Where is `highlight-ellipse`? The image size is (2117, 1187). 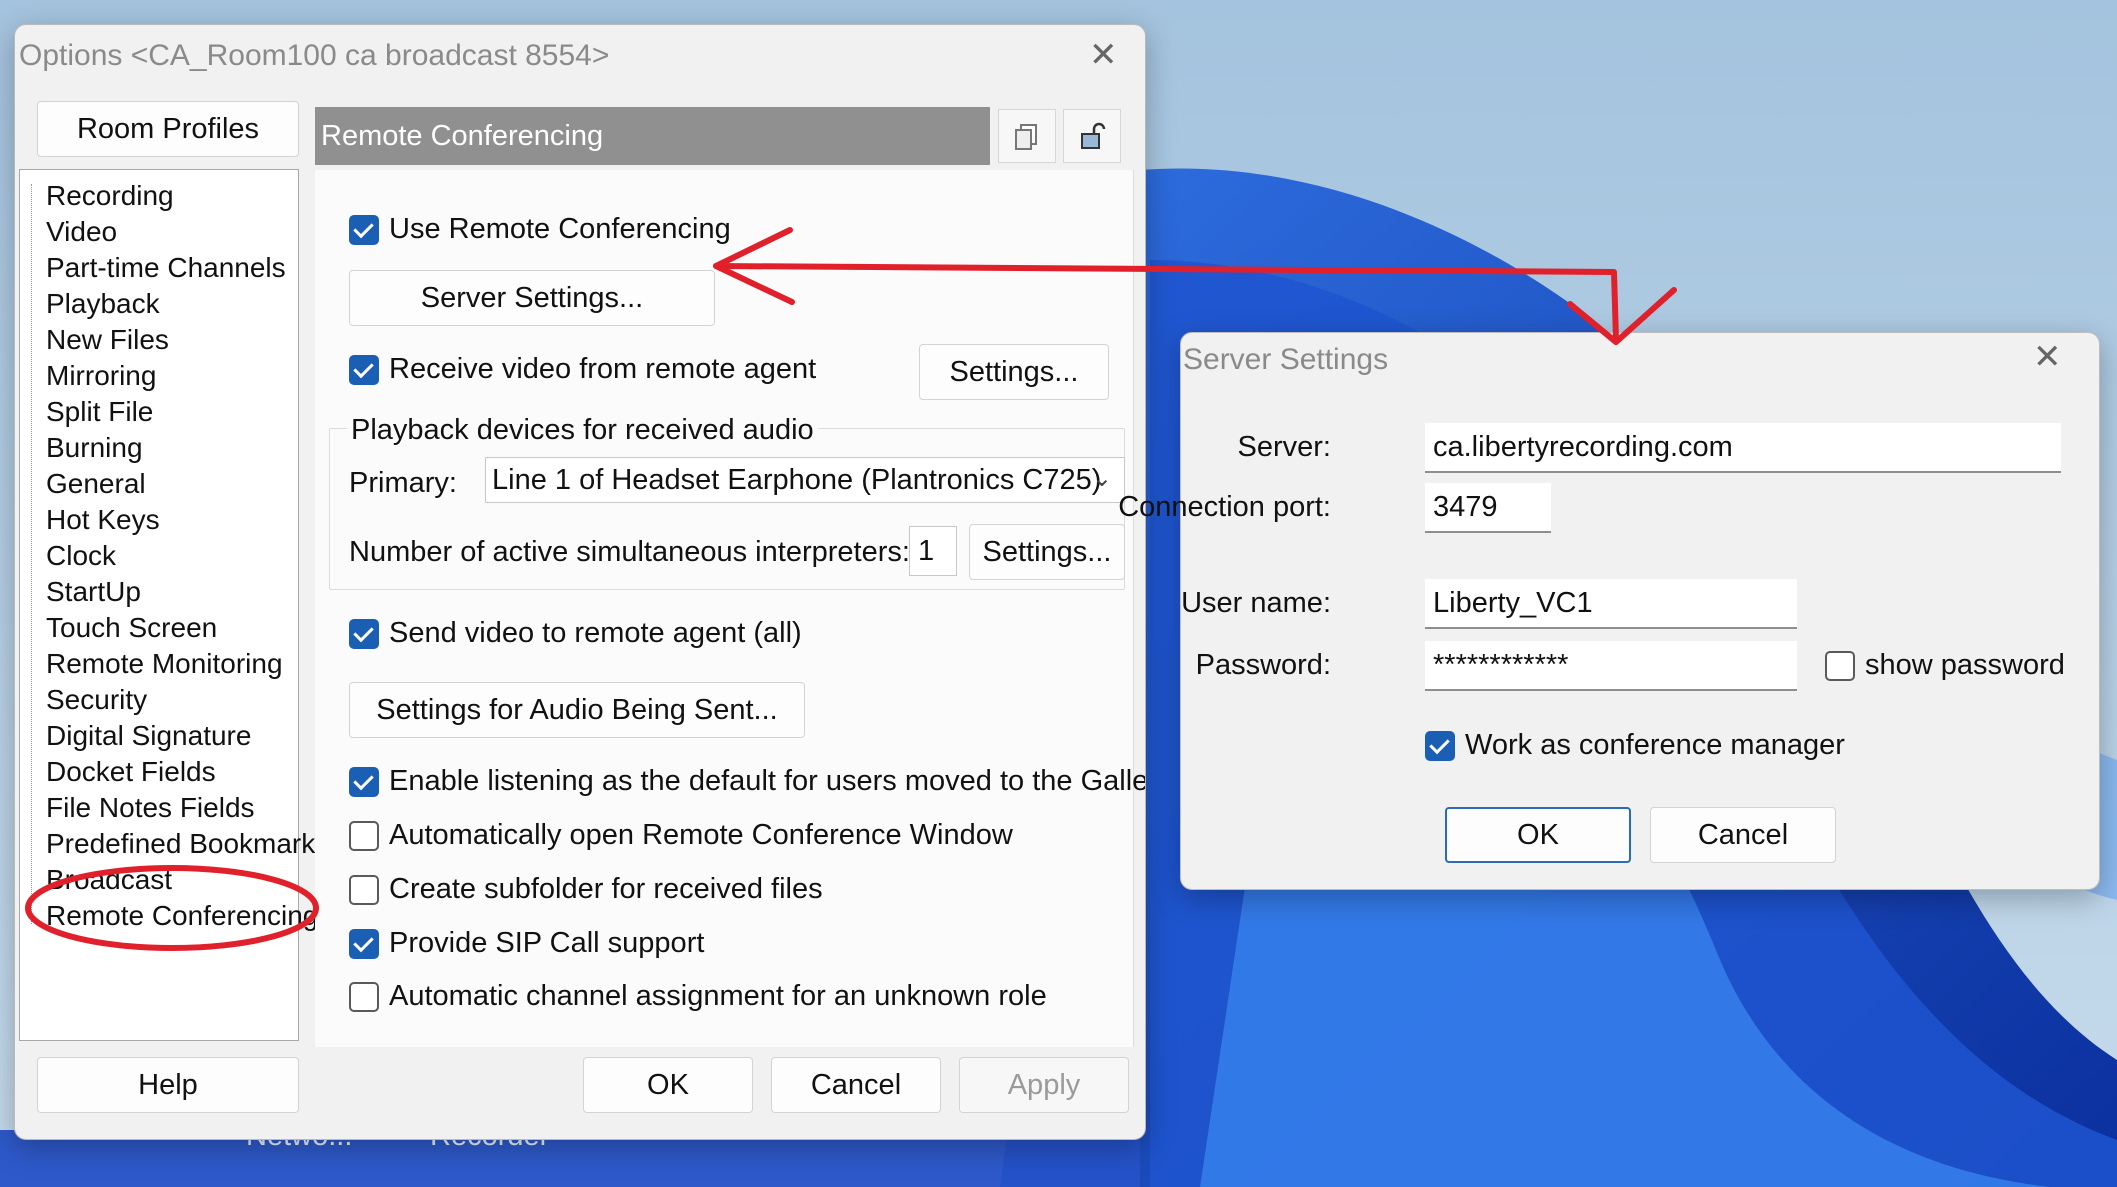 highlight-ellipse is located at coordinates (172, 908).